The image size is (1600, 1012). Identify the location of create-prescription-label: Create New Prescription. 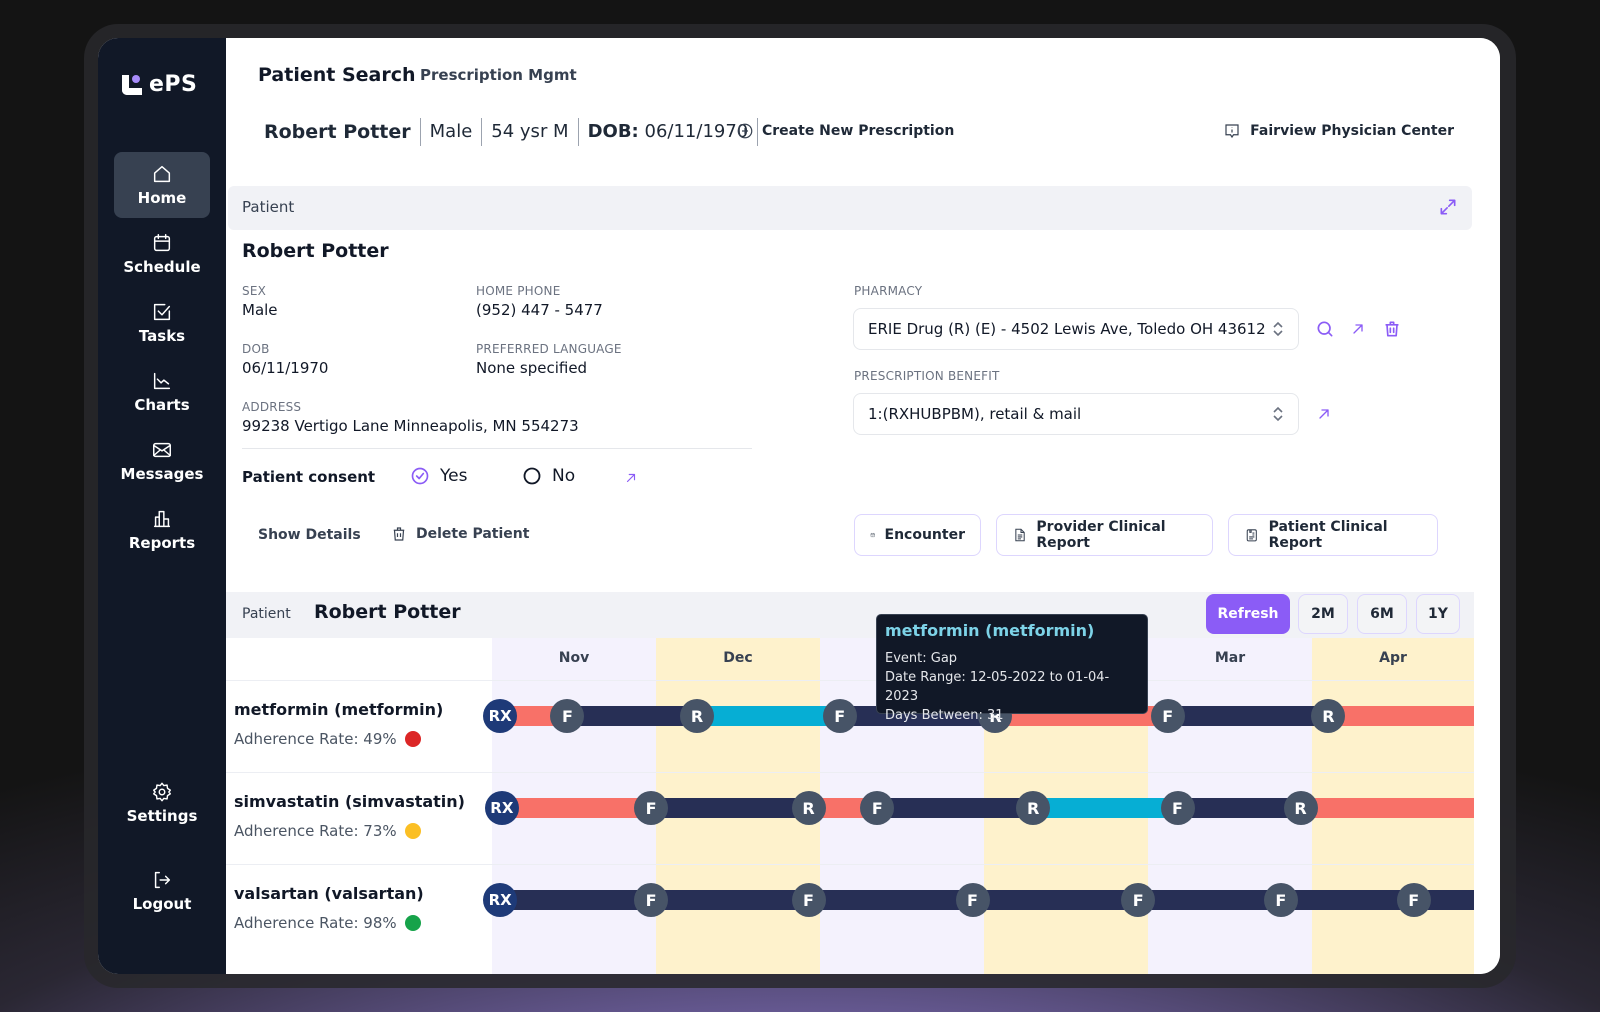
(858, 131).